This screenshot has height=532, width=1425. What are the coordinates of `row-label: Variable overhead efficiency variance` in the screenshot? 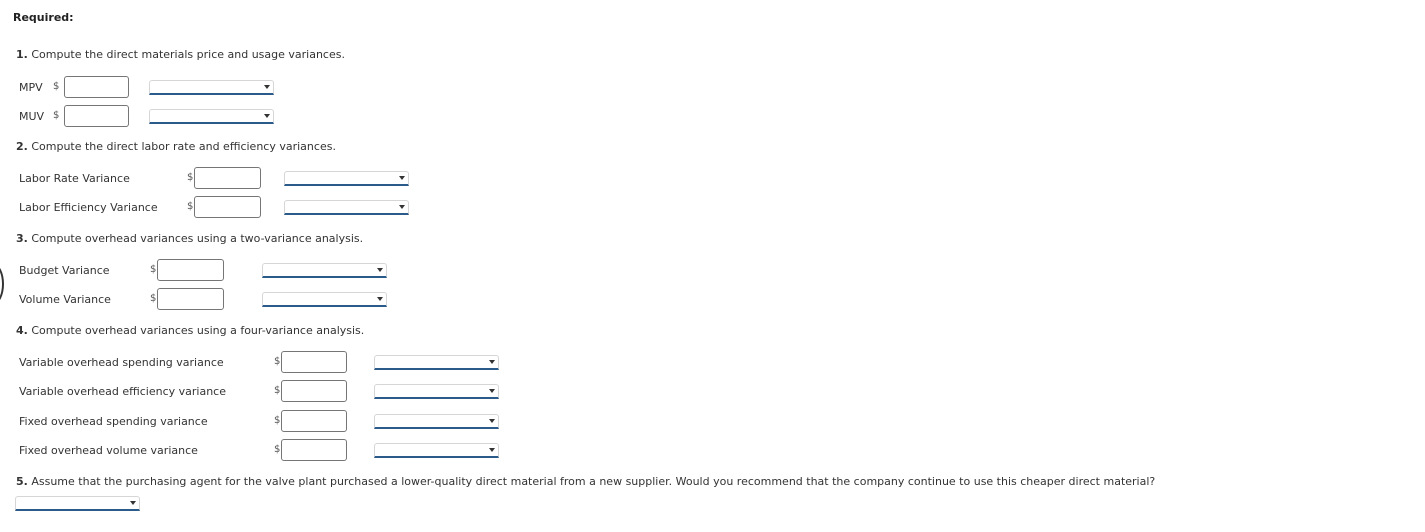 It's located at (122, 391).